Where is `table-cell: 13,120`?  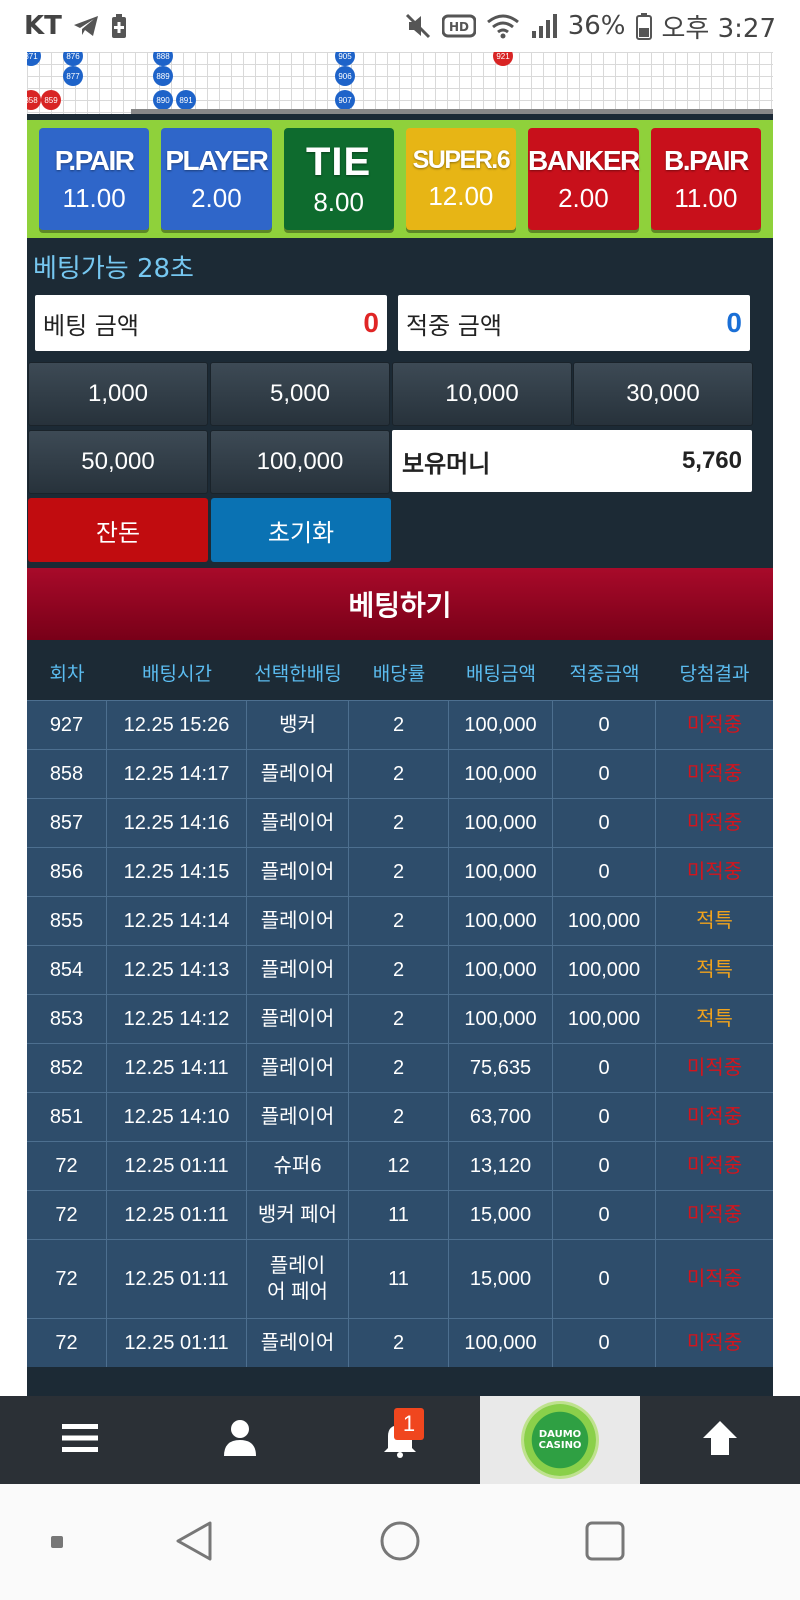
table-cell: 13,120 is located at coordinates (501, 1166).